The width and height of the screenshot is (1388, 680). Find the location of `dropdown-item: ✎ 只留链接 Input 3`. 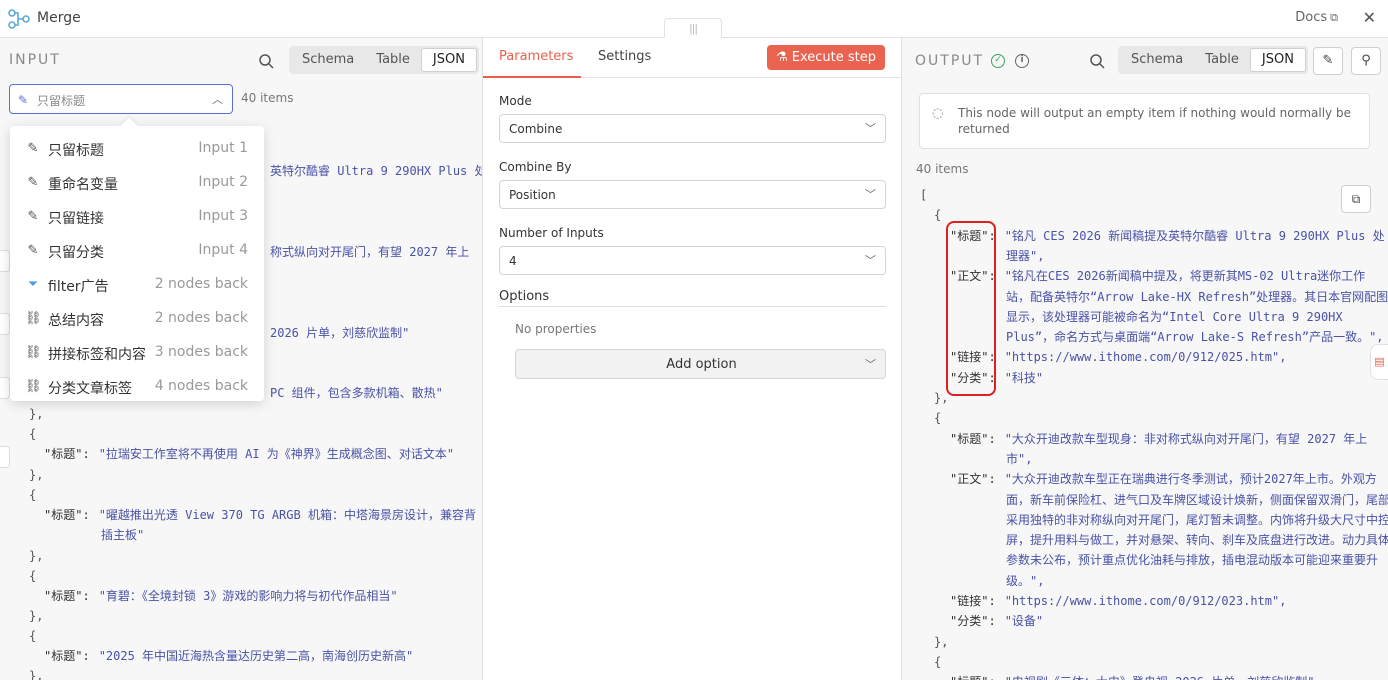

dropdown-item: ✎ 只留链接 Input 3 is located at coordinates (137, 217).